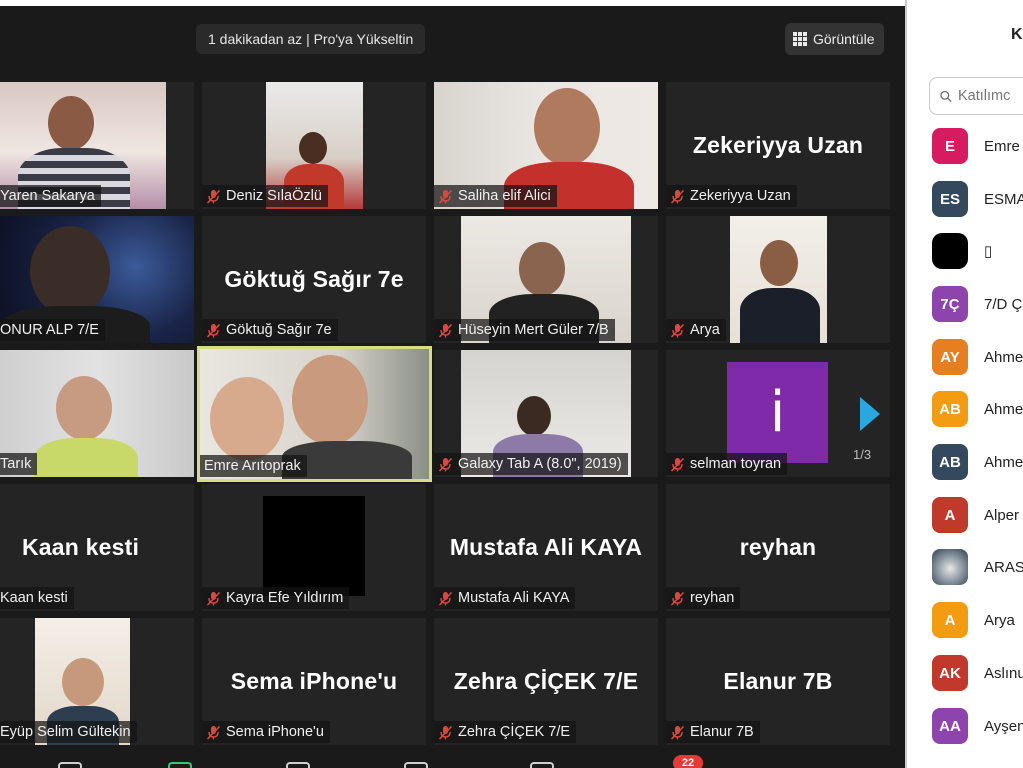 This screenshot has height=768, width=1023. Describe the element at coordinates (546, 279) in the screenshot. I see `participant-tile-huseyin: Hüseyin Mert Güler 7/B` at that location.